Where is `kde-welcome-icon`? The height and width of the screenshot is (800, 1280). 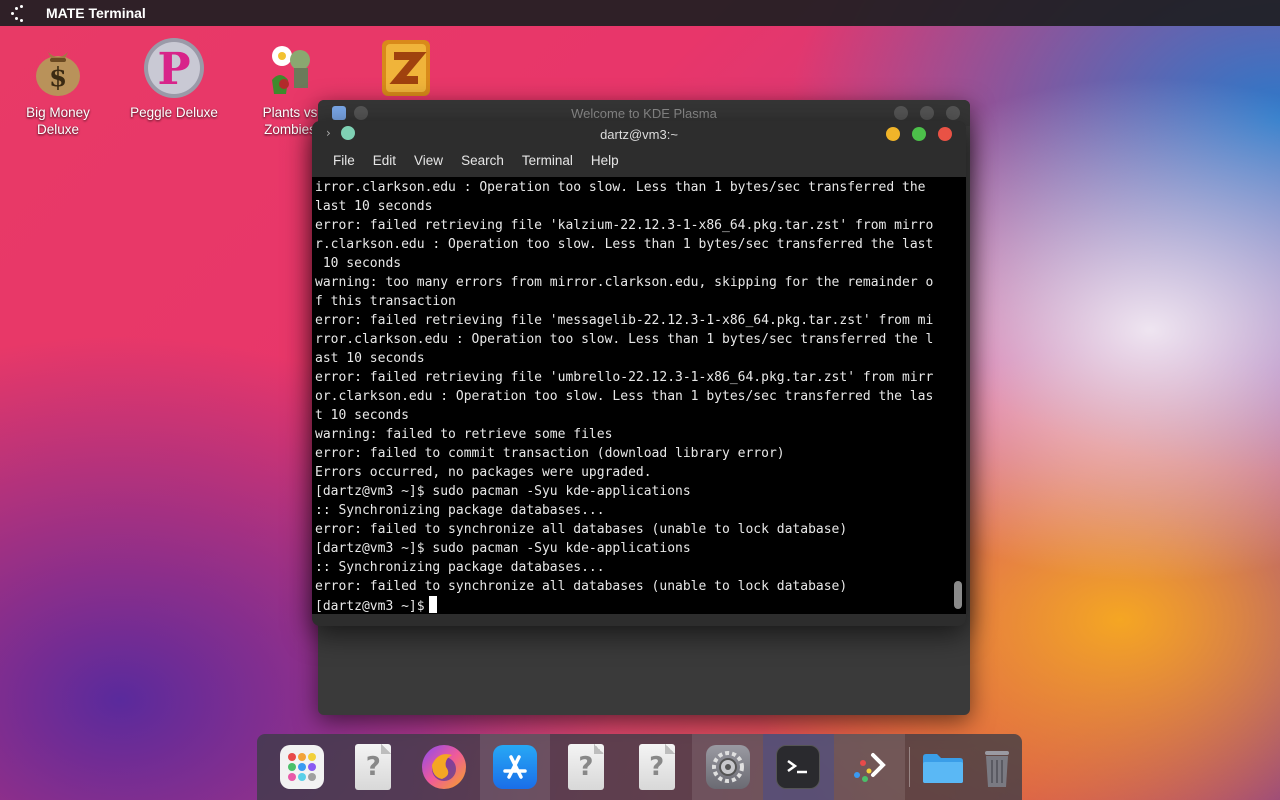 kde-welcome-icon is located at coordinates (869, 767).